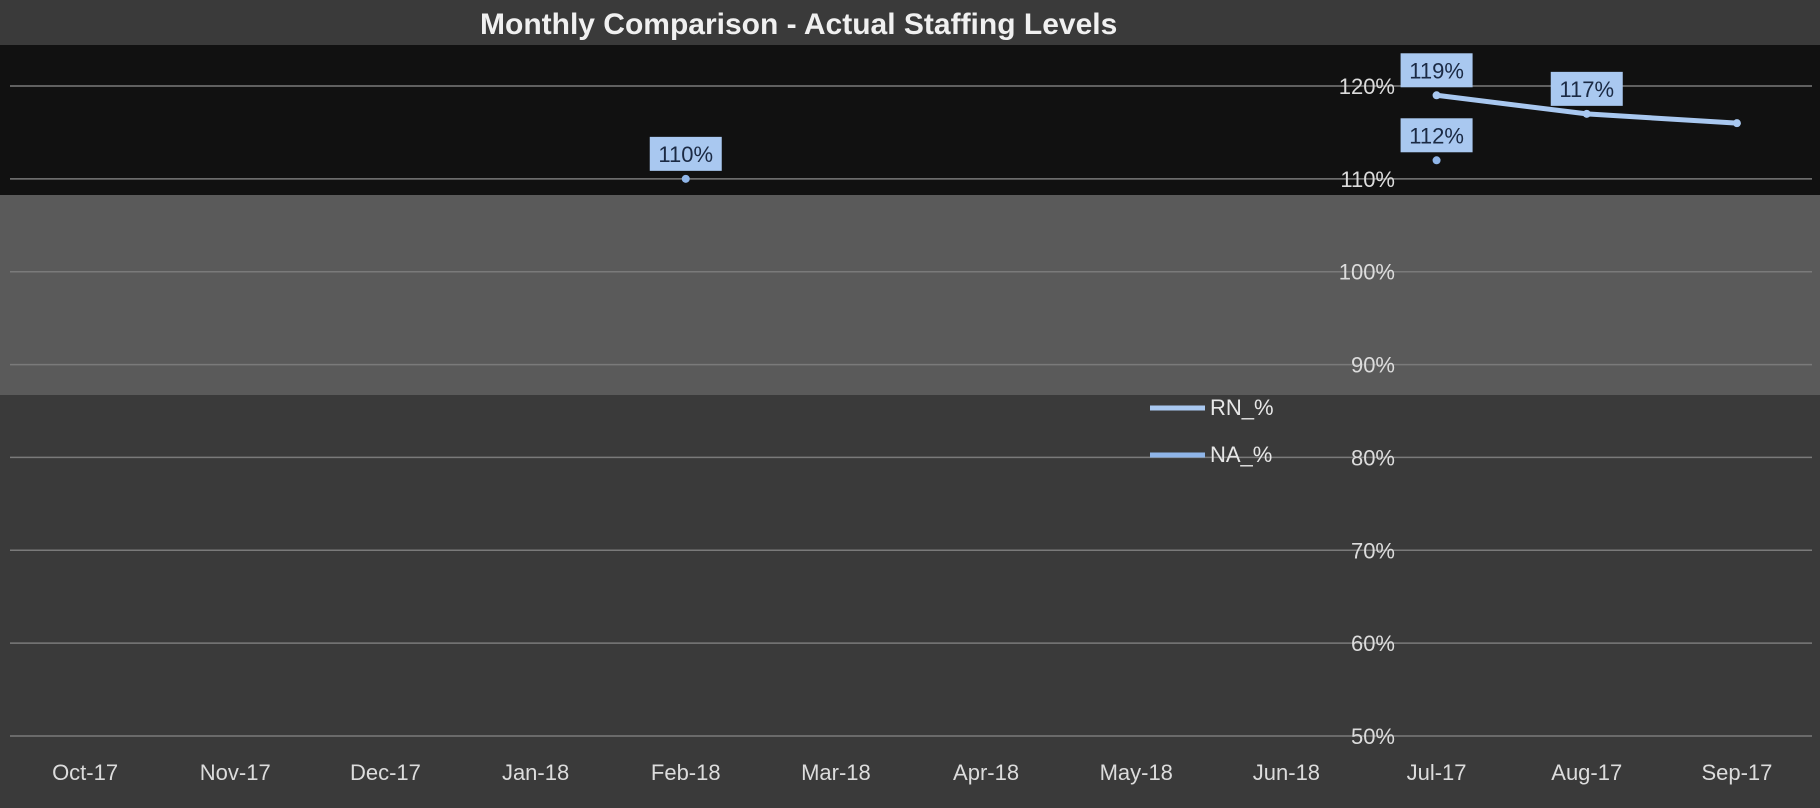 The height and width of the screenshot is (808, 1820). What do you see at coordinates (1373, 550) in the screenshot?
I see `y-tick-label: 70%` at bounding box center [1373, 550].